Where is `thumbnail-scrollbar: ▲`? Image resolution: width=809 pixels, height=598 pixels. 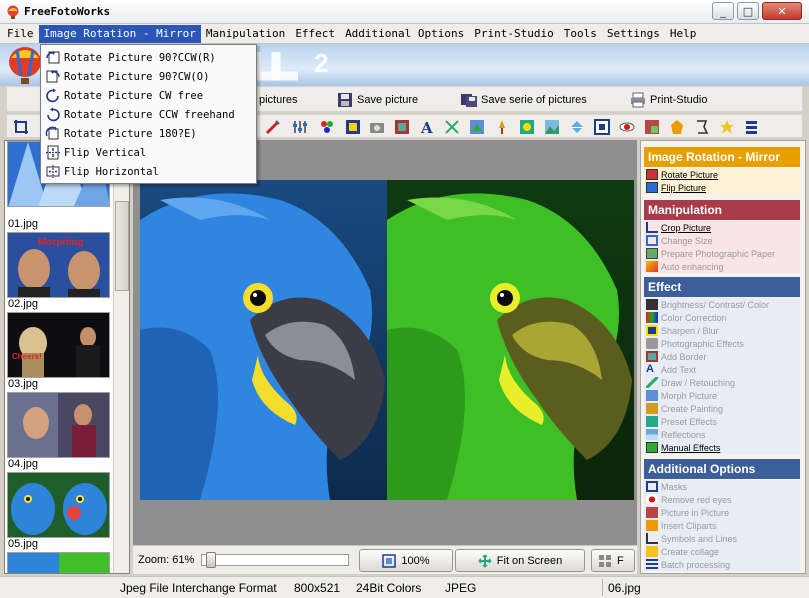 thumbnail-scrollbar: ▲ is located at coordinates (121, 357).